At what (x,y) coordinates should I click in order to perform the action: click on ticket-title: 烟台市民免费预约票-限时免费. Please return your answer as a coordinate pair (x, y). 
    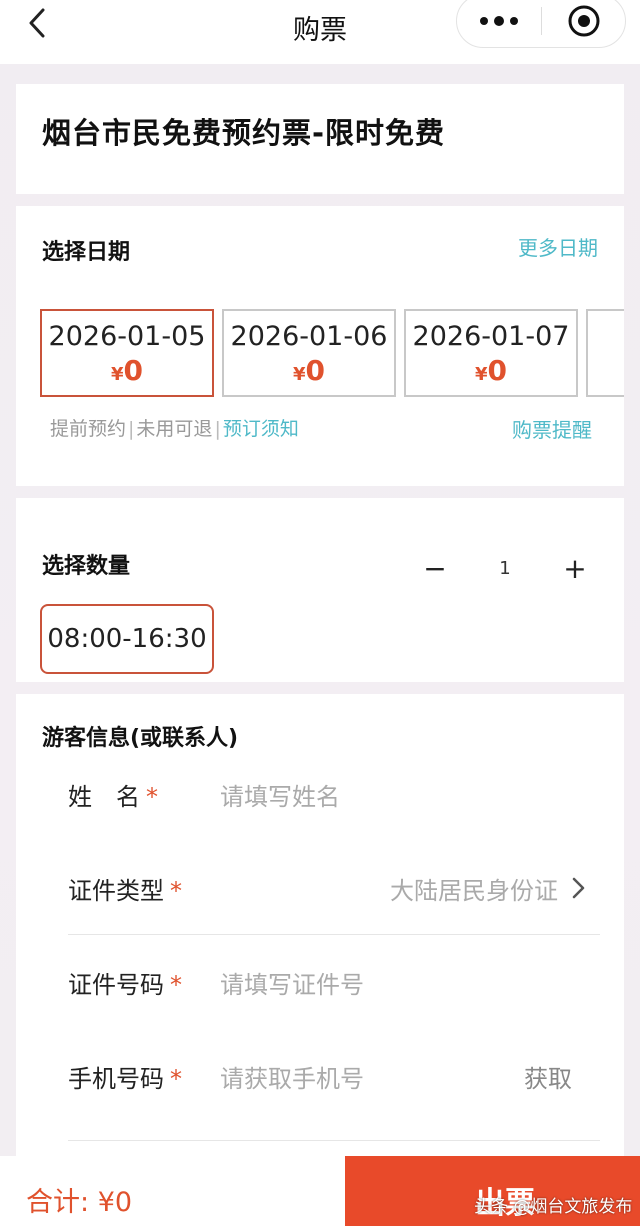
    Looking at the image, I should click on (244, 133).